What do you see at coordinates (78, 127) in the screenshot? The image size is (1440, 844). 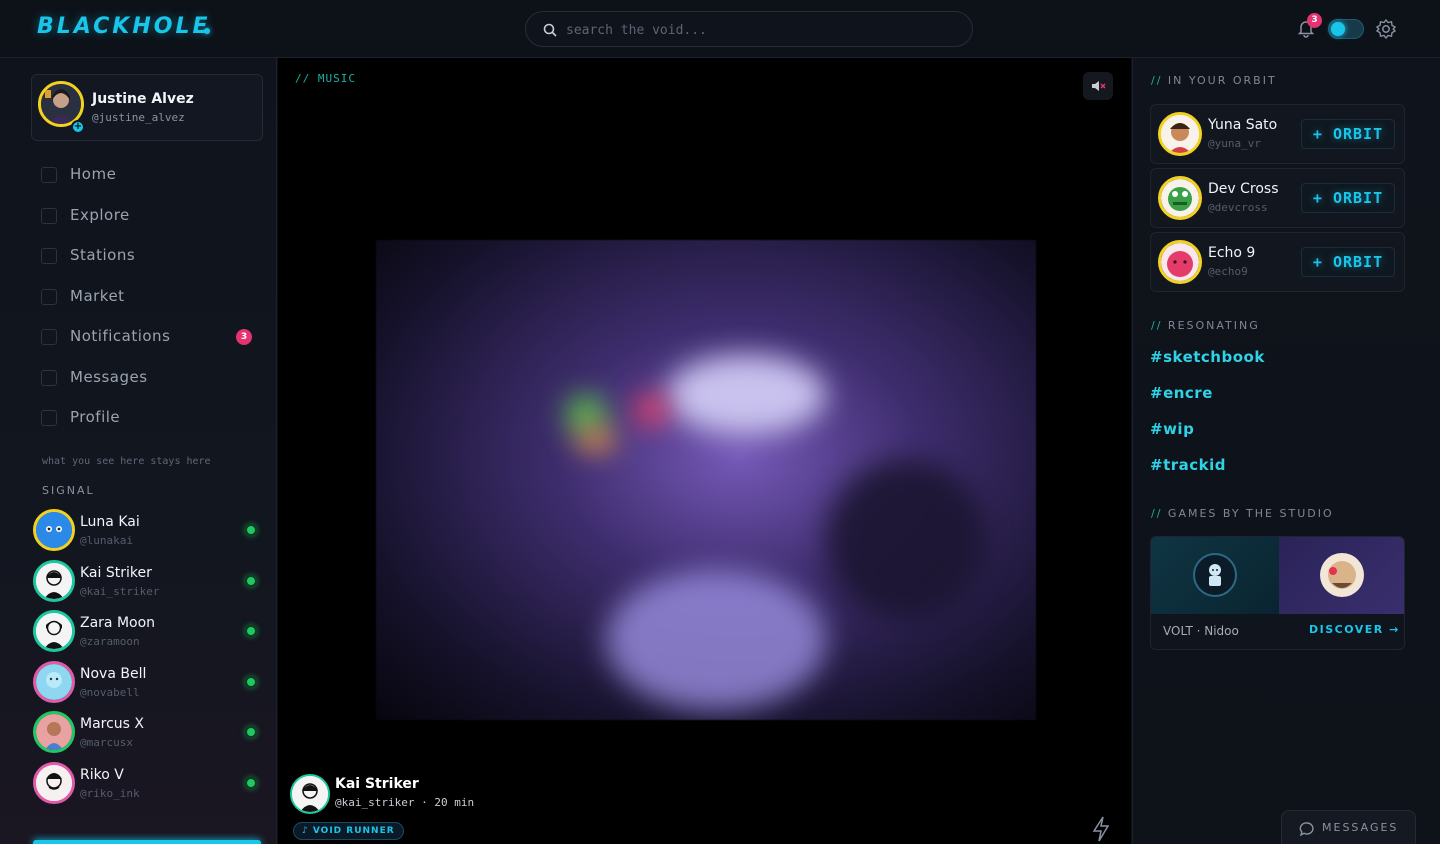 I see `add-story-icon: +` at bounding box center [78, 127].